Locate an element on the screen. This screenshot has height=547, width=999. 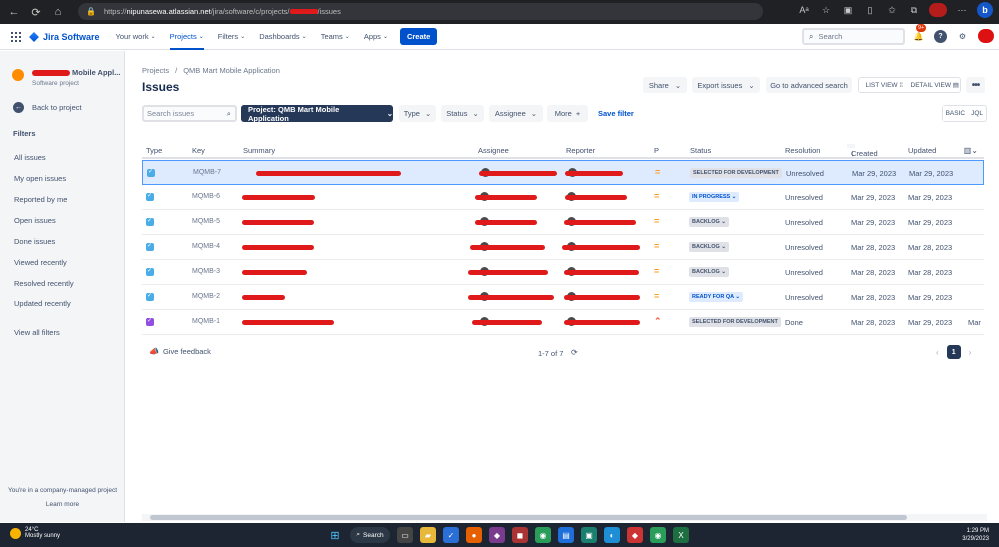
chevron-left-icon: ‹ is located at coordinates (937, 352).